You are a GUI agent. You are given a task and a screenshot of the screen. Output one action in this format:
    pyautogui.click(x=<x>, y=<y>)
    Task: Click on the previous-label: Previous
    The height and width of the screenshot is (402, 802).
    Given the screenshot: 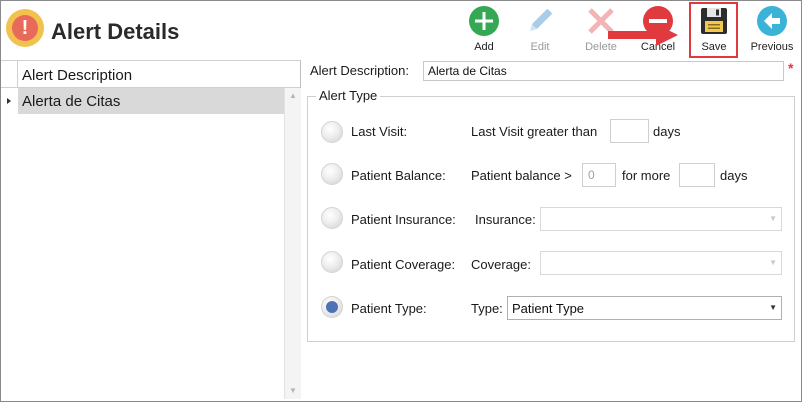 What is the action you would take?
    pyautogui.click(x=772, y=47)
    